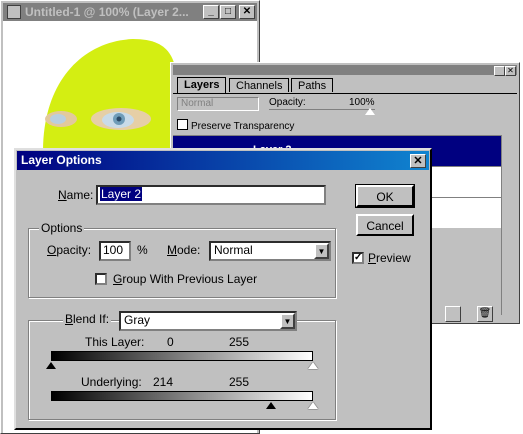 The width and height of the screenshot is (523, 434). Describe the element at coordinates (499, 71) in the screenshot. I see `palette-minimize-button` at that location.